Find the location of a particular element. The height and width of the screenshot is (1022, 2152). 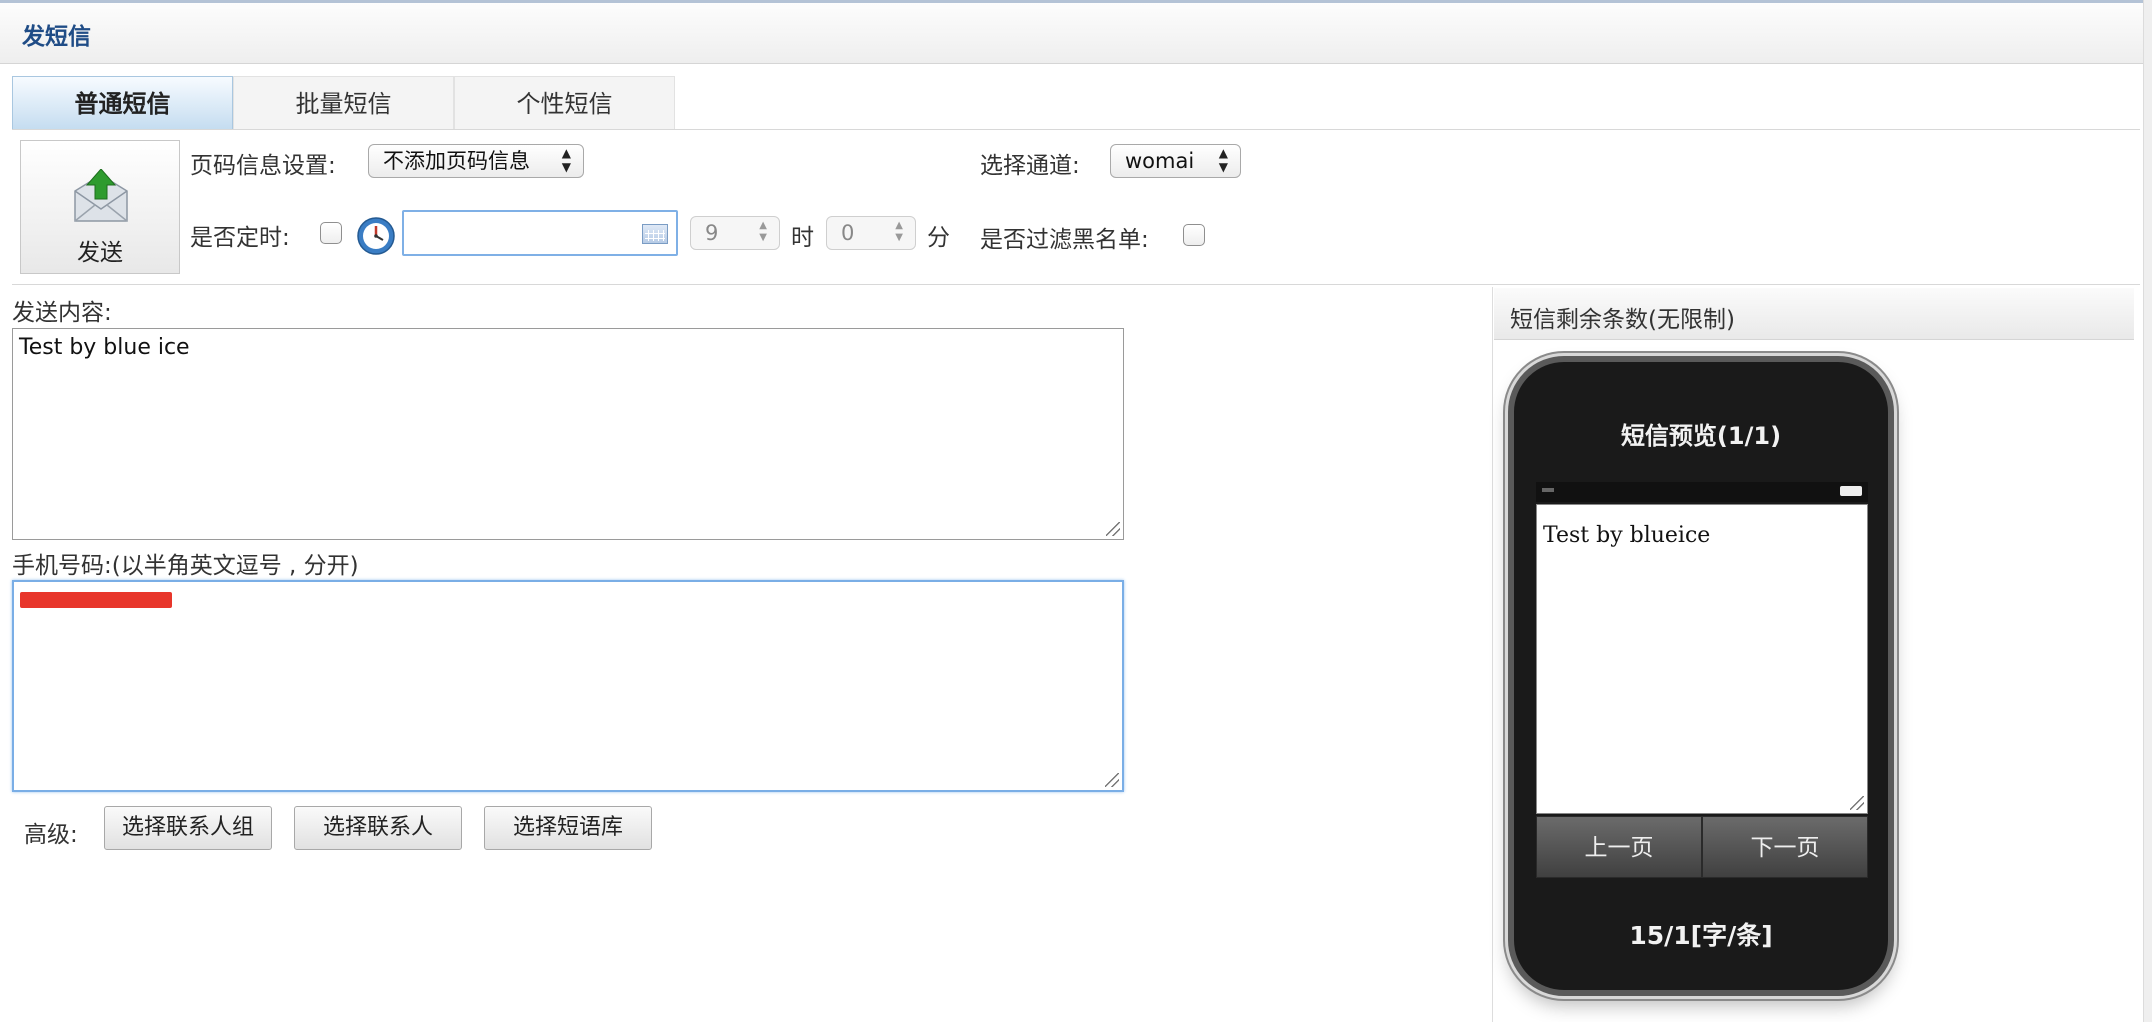

section-divider is located at coordinates (1076, 284).